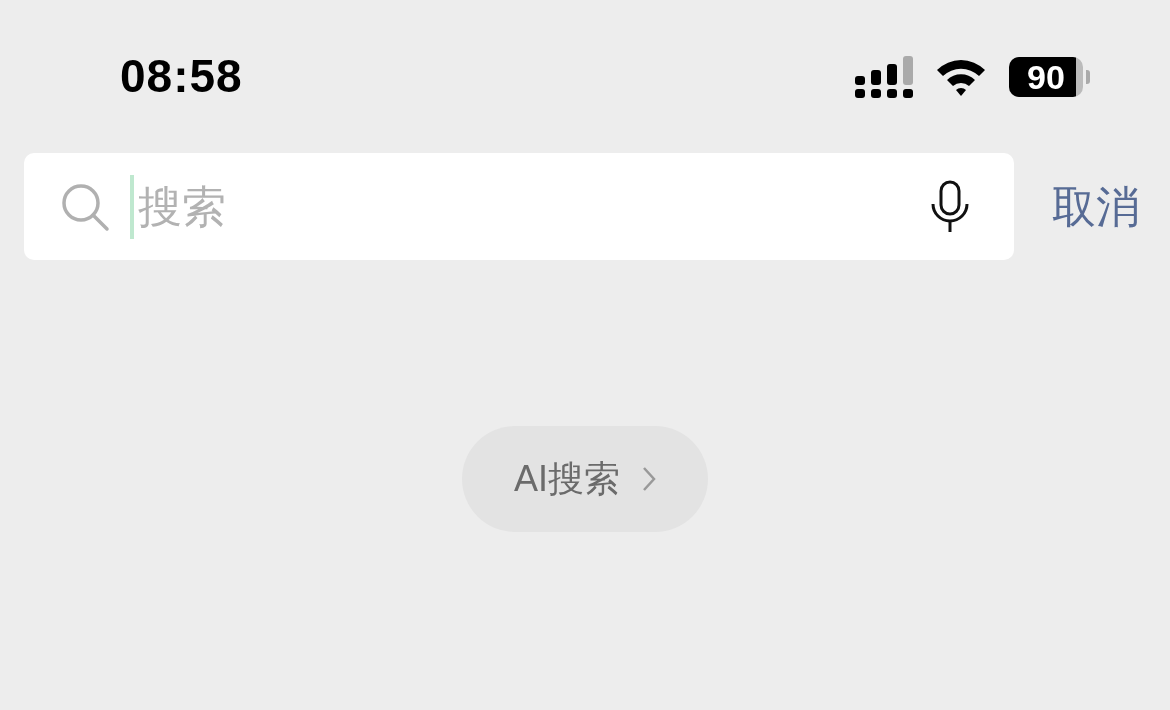 This screenshot has height=710, width=1170. I want to click on search-input: 搜索, so click(520, 206).